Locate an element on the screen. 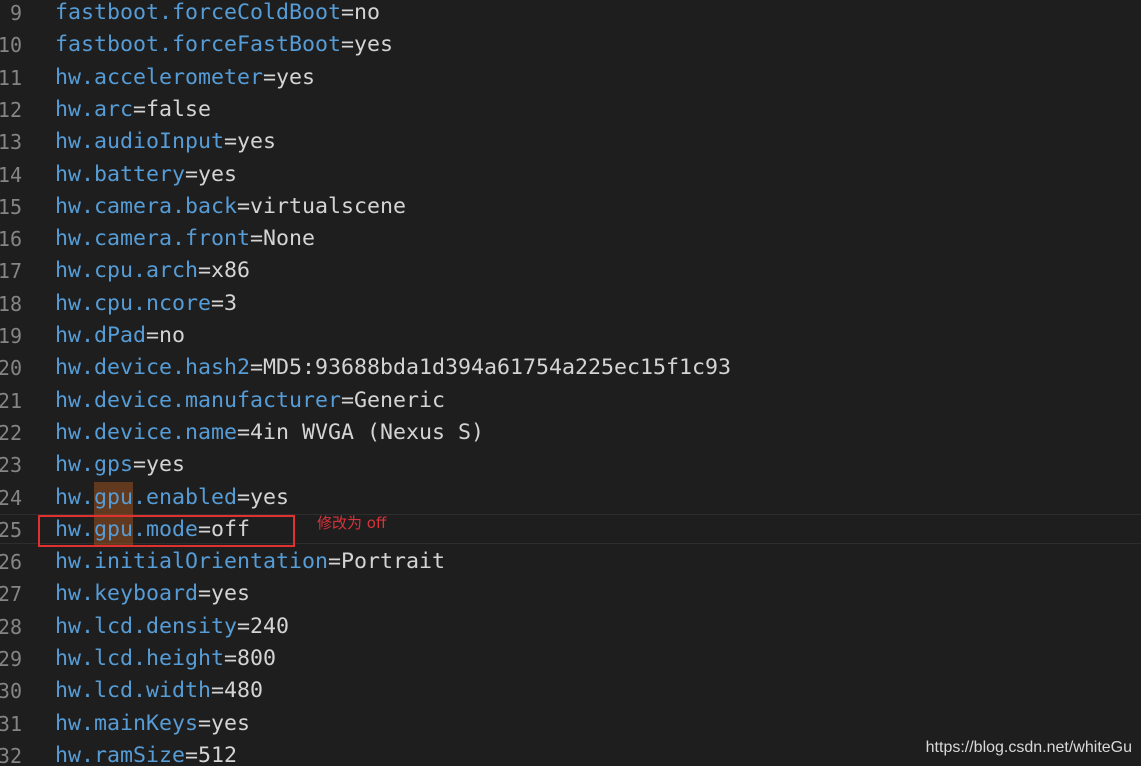 The height and width of the screenshot is (766, 1141). property-key: hw.dPad is located at coordinates (101, 335).